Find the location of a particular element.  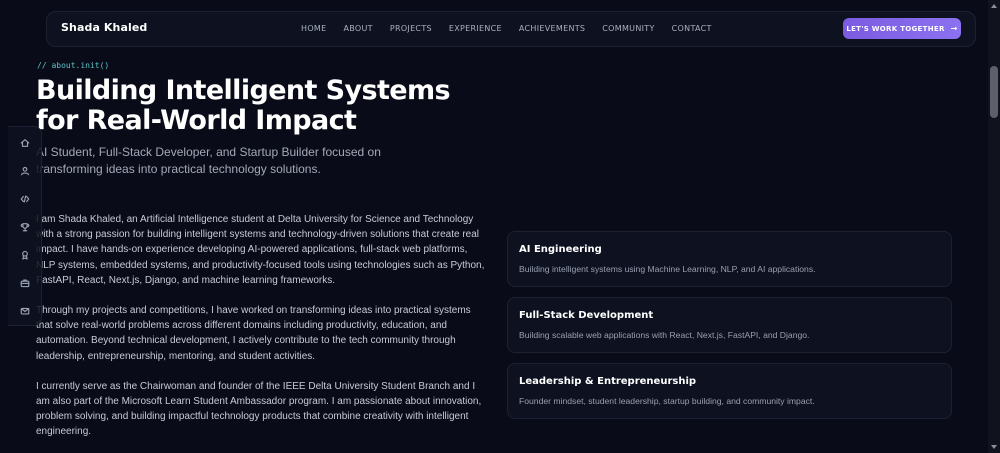

scroll-down-icon is located at coordinates (994, 447).